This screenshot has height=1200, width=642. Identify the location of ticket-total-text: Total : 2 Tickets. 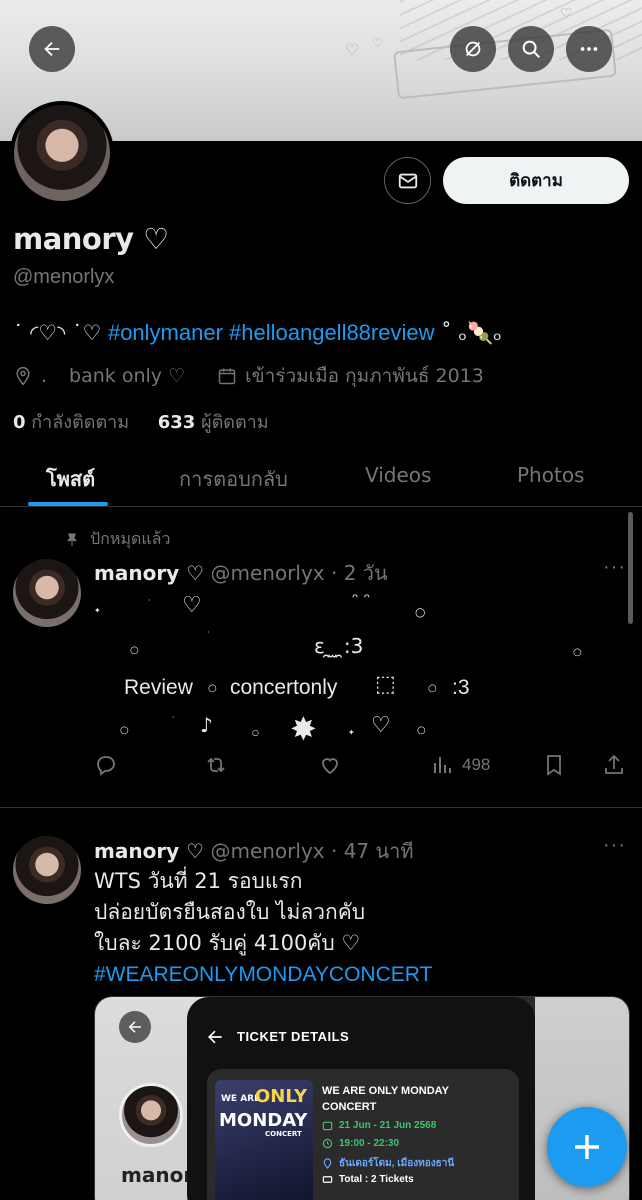
(376, 1179).